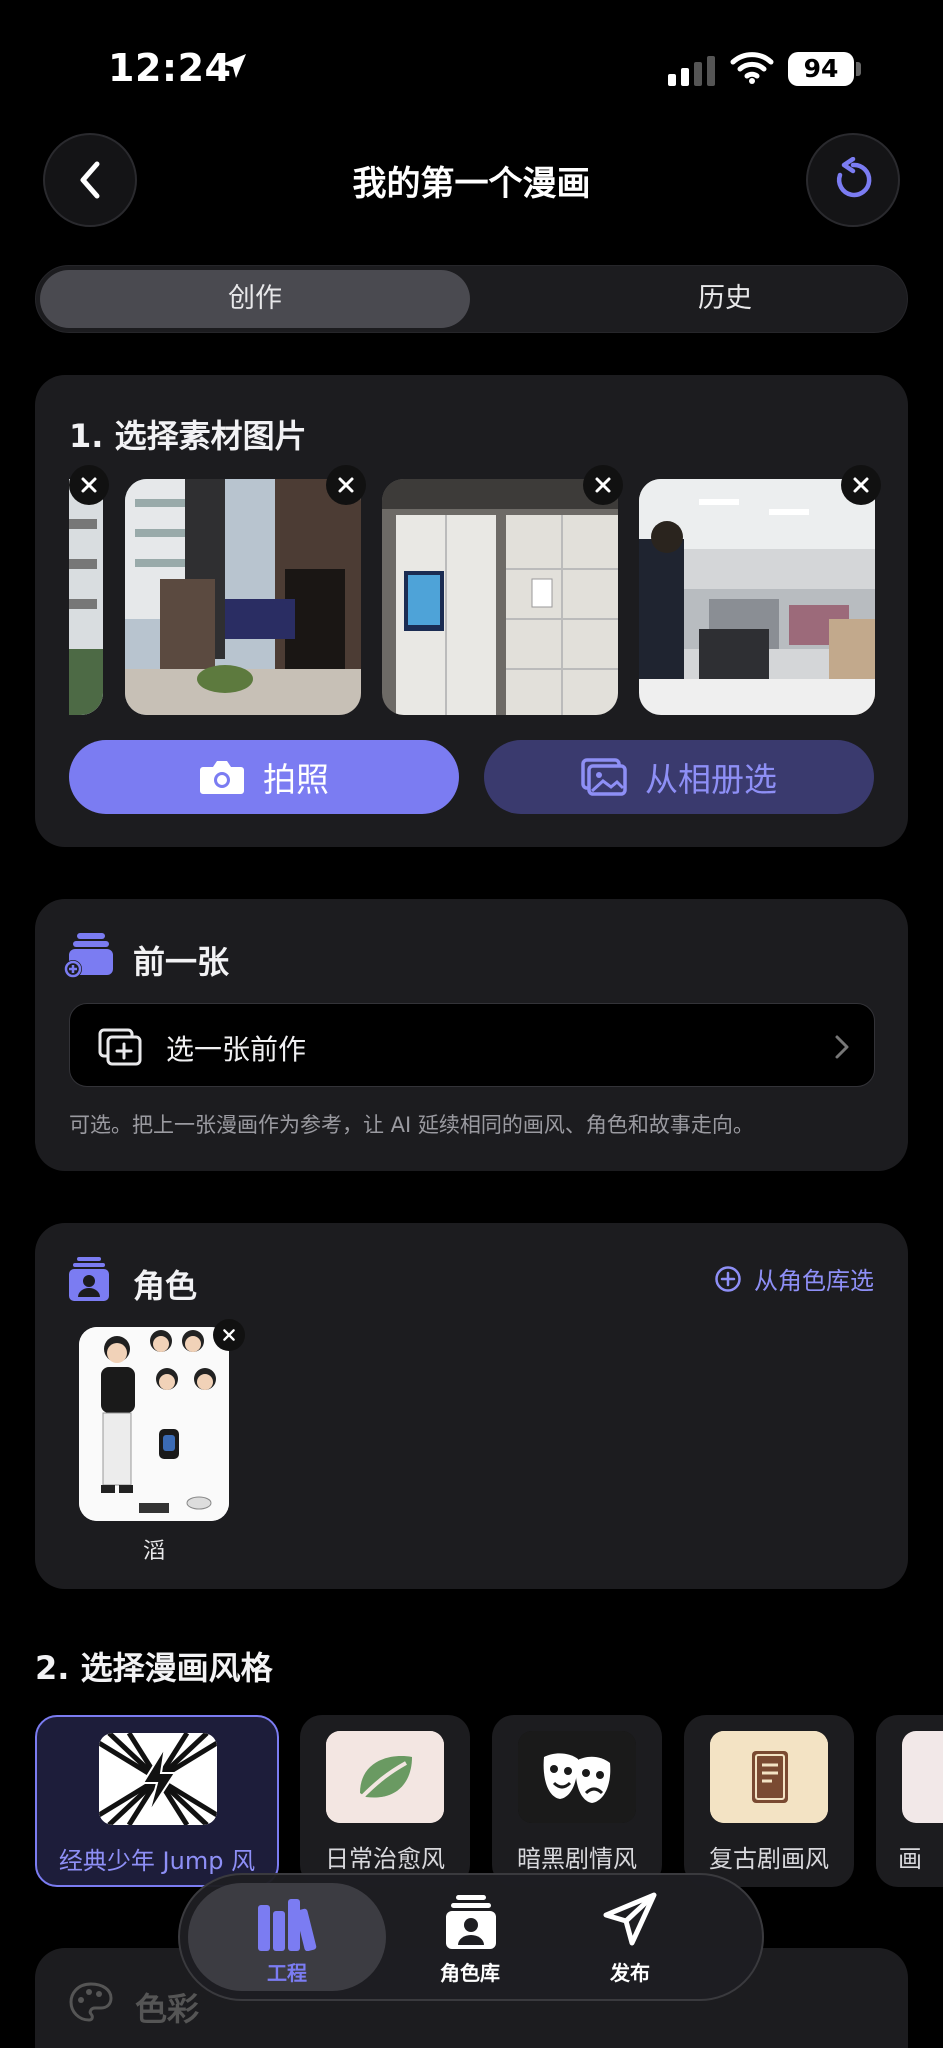 The image size is (943, 2048). What do you see at coordinates (287, 1925) in the screenshot?
I see `books-icon` at bounding box center [287, 1925].